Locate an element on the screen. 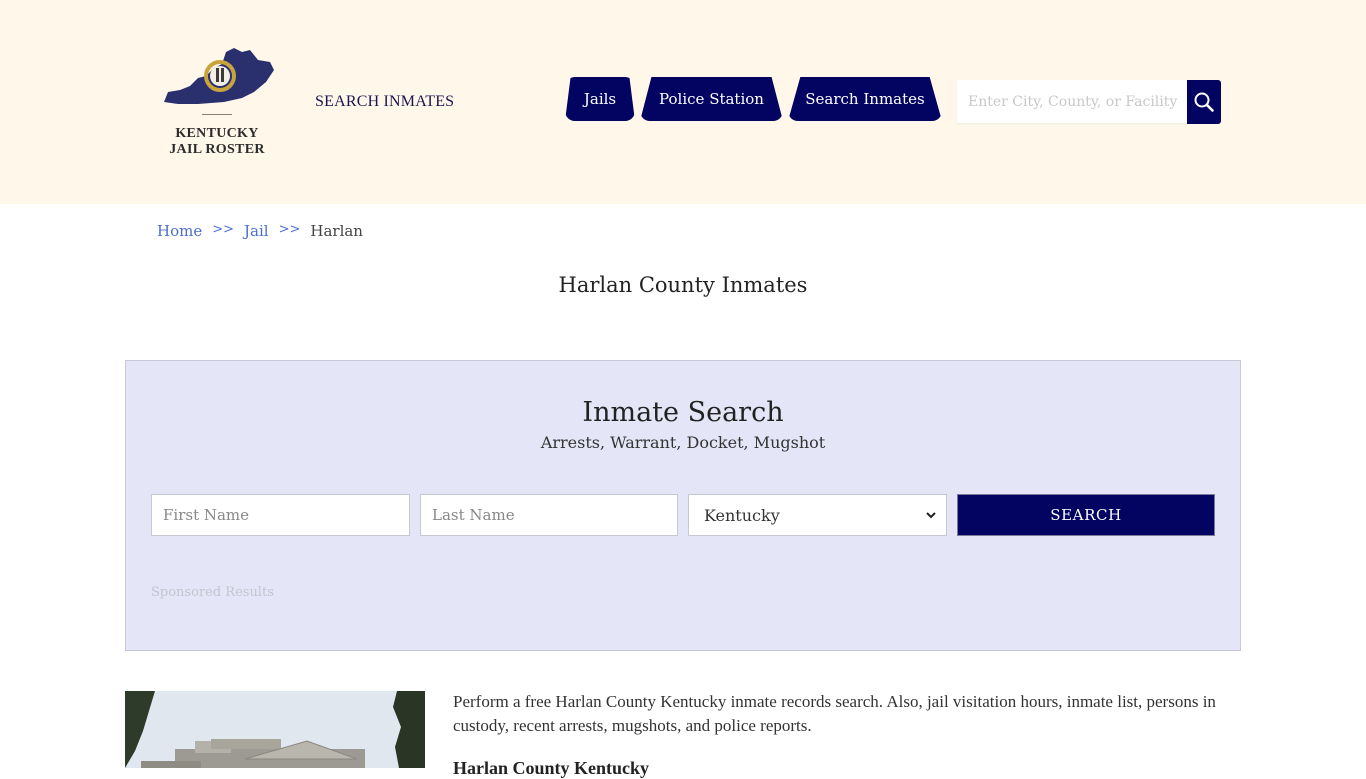 This screenshot has height=779, width=1366. nav-tab-label: Police Station is located at coordinates (711, 99).